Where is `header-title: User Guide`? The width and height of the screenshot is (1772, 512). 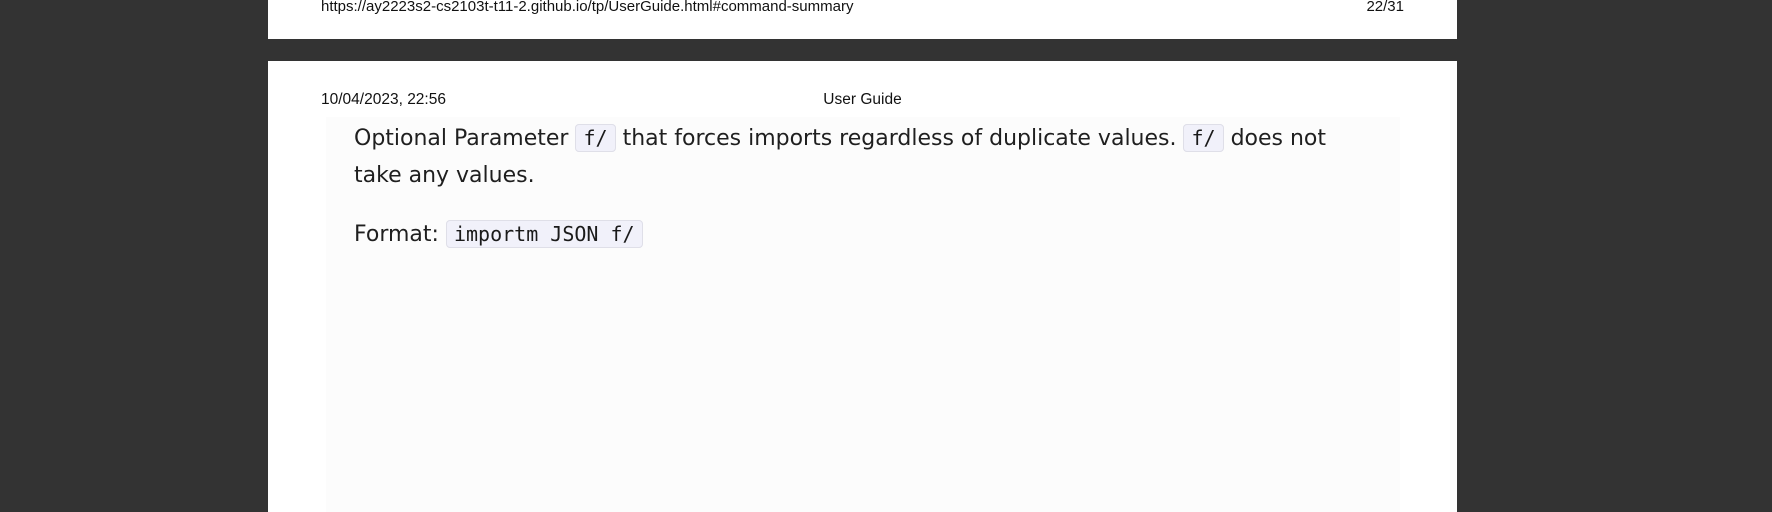 header-title: User Guide is located at coordinates (862, 99).